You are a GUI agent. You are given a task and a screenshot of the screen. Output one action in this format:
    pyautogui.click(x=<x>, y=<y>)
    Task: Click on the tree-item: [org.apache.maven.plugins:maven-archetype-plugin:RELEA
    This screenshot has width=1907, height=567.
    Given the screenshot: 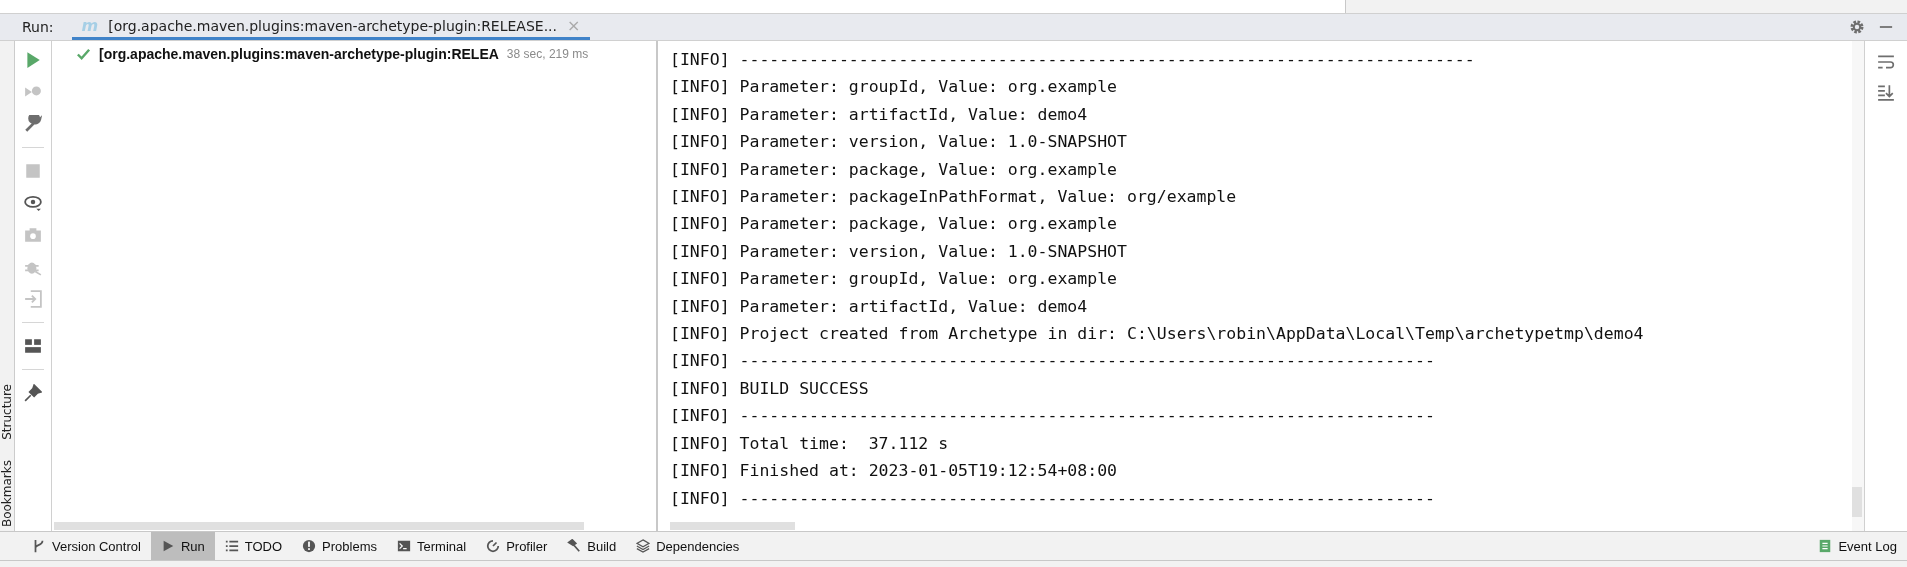 What is the action you would take?
    pyautogui.click(x=299, y=54)
    